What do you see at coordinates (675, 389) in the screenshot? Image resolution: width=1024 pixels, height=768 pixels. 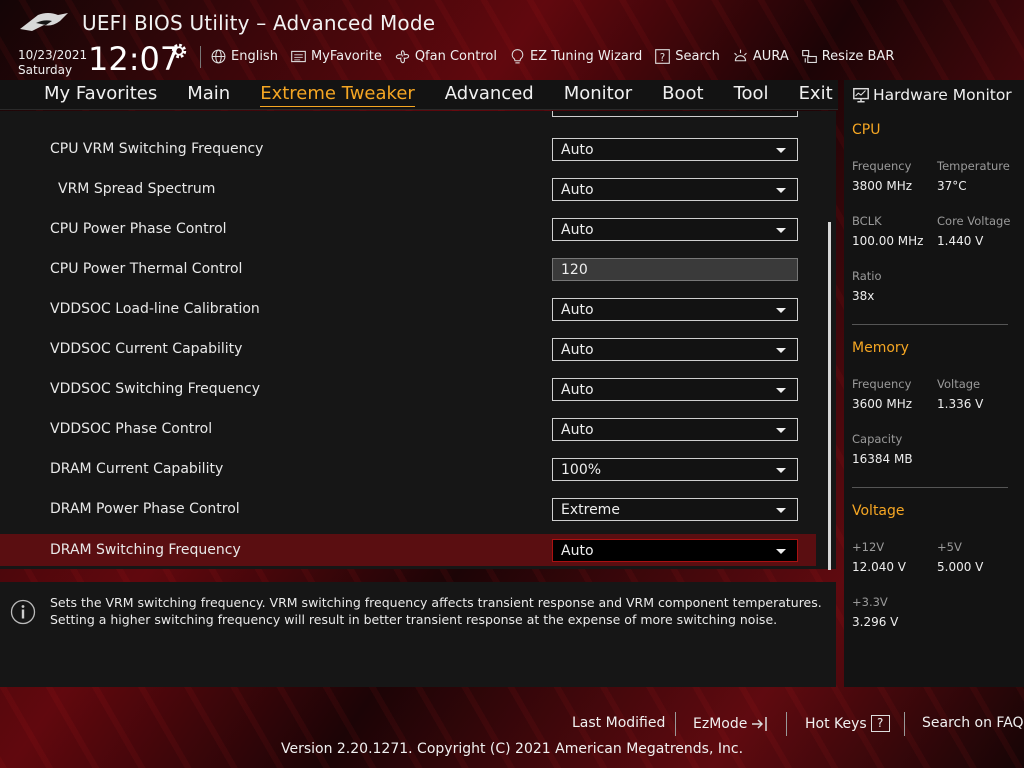 I see `vddsoc-switching-frequency-dropdown: Auto` at bounding box center [675, 389].